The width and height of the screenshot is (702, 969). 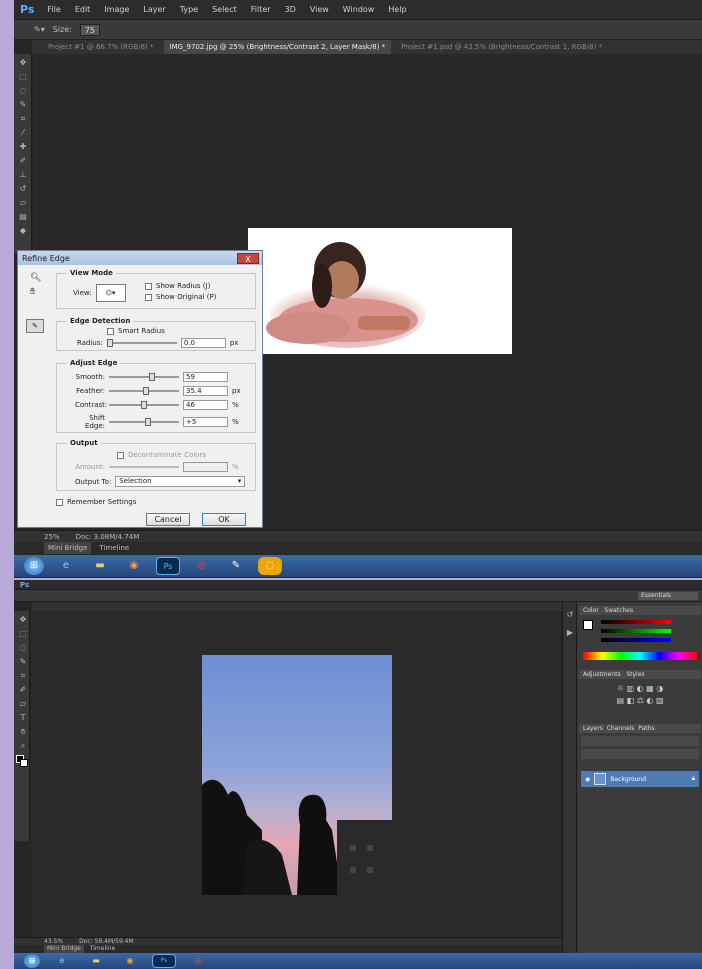 I want to click on menu-file: File, so click(x=53, y=9).